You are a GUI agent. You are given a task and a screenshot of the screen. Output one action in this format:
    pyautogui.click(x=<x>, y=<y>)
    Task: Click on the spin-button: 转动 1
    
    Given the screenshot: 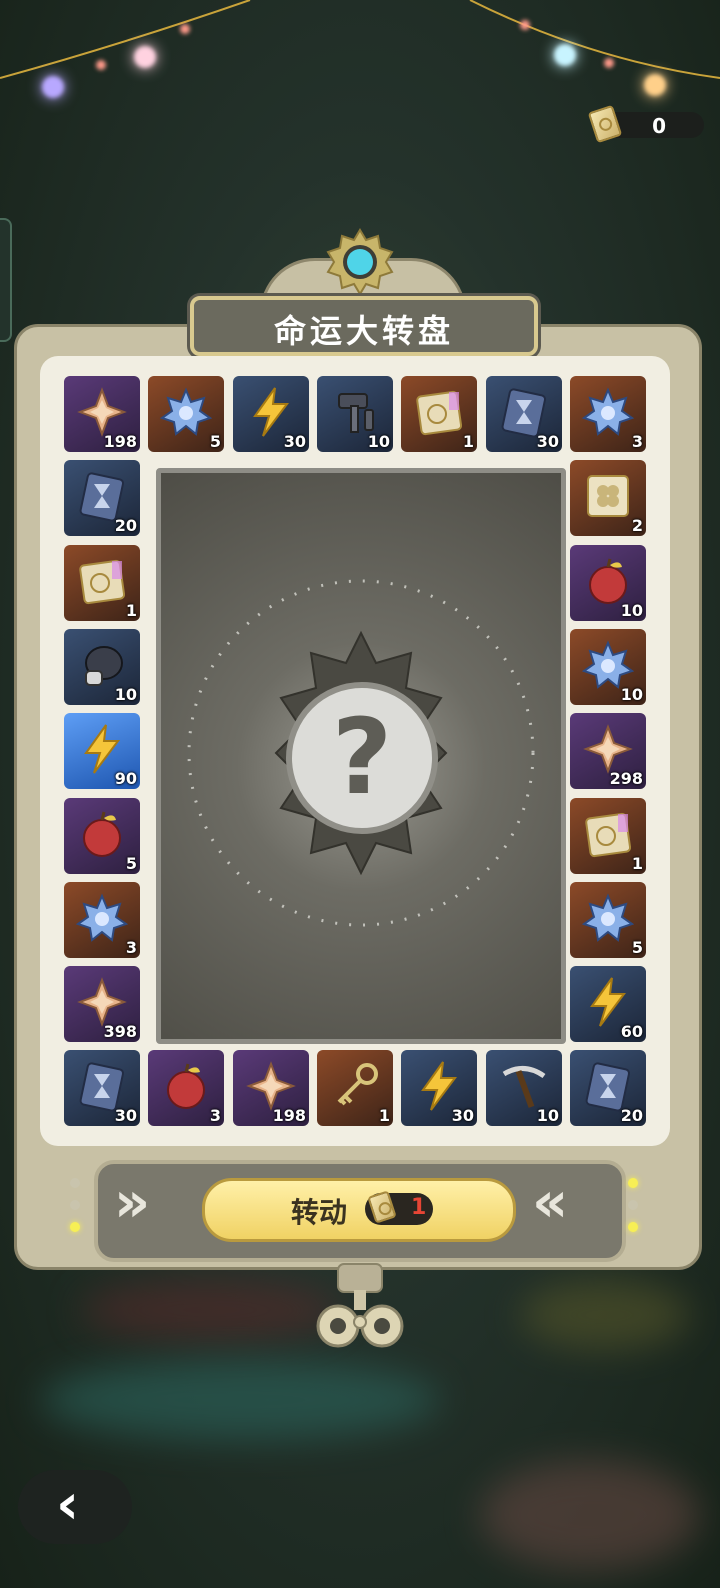 What is the action you would take?
    pyautogui.click(x=359, y=1210)
    